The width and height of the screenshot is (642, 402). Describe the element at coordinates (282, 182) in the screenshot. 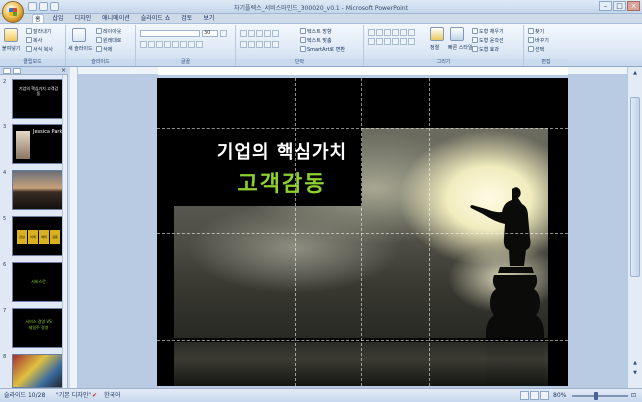

I see `slide-subtitle: 고객감동` at that location.